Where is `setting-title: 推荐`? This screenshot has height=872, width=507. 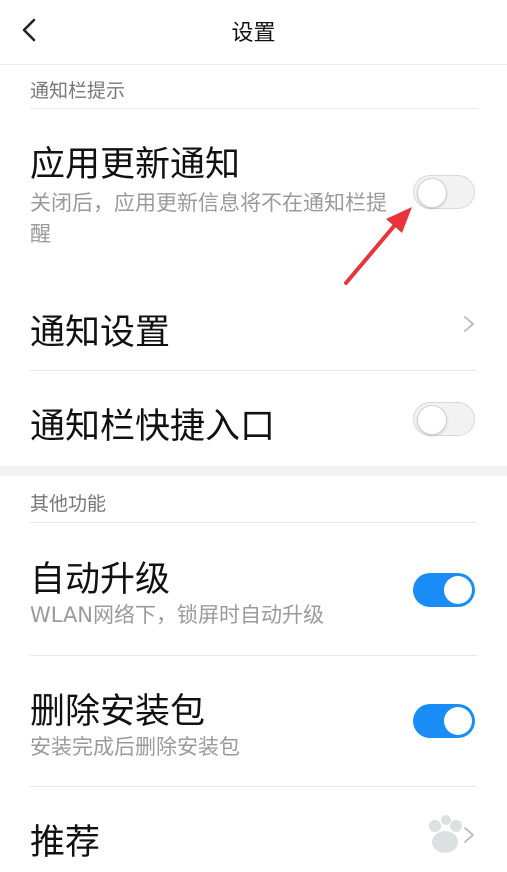
setting-title: 推荐 is located at coordinates (65, 843).